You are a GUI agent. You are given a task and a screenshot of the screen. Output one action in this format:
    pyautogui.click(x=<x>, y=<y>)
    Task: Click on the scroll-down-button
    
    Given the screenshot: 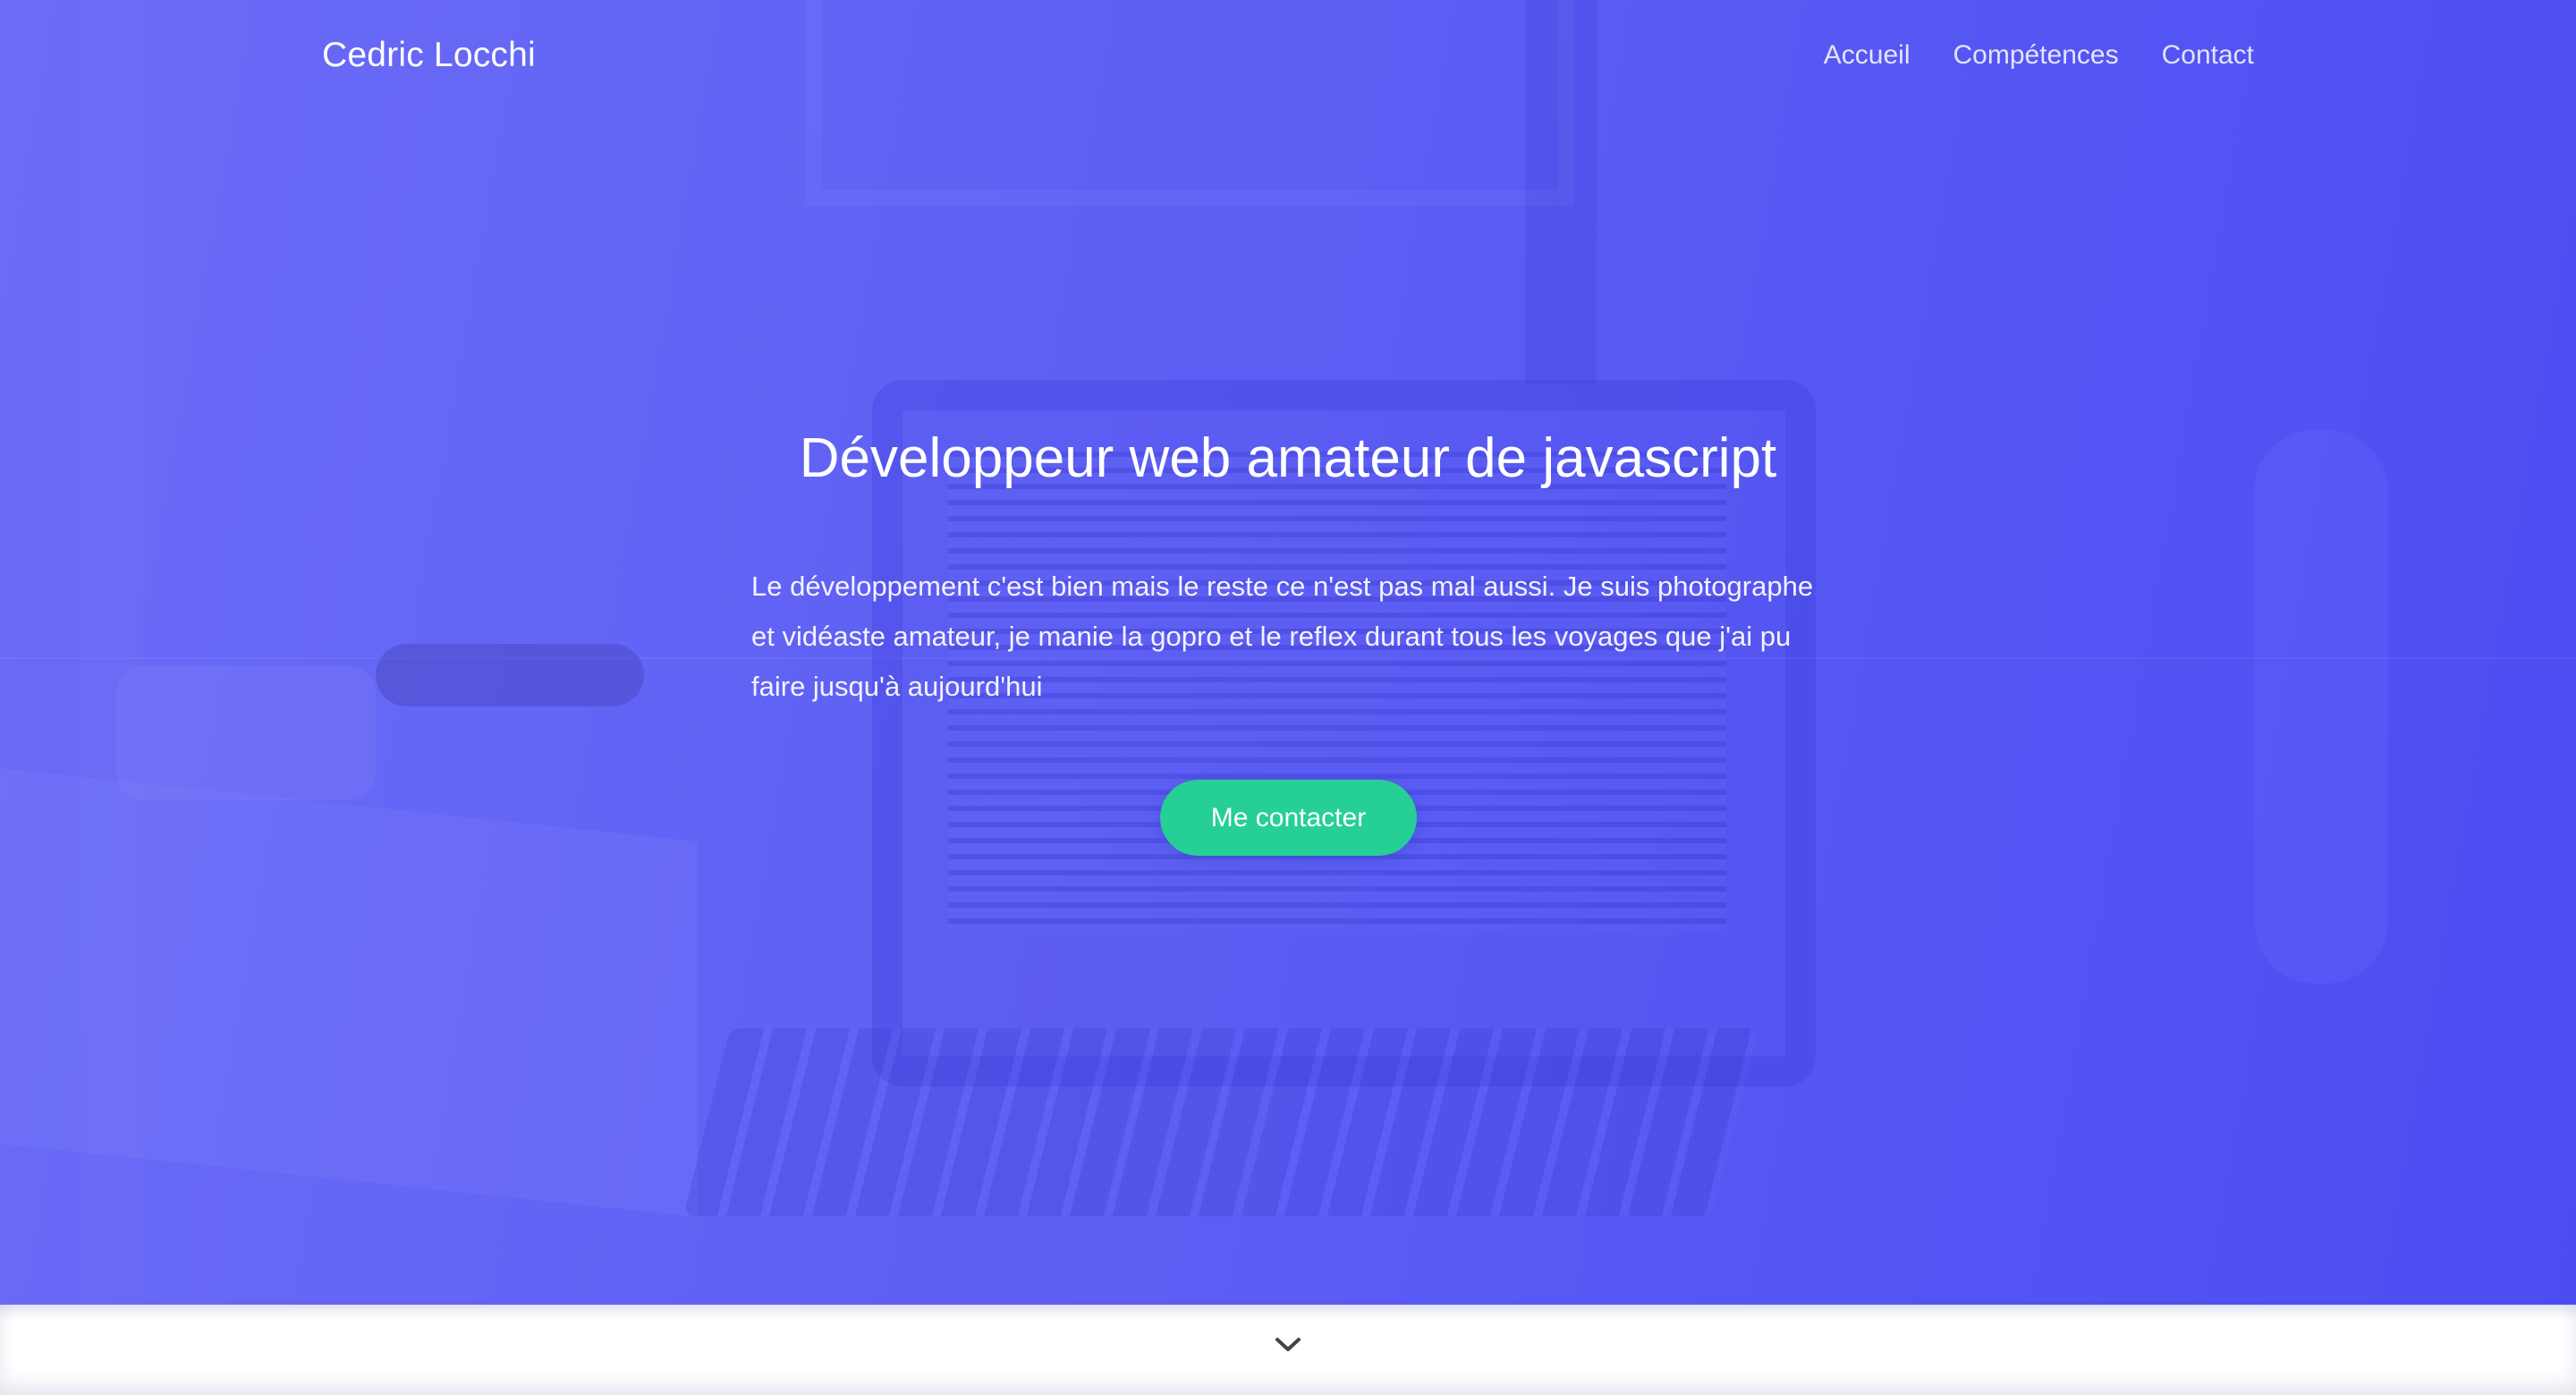 What is the action you would take?
    pyautogui.click(x=1288, y=1346)
    